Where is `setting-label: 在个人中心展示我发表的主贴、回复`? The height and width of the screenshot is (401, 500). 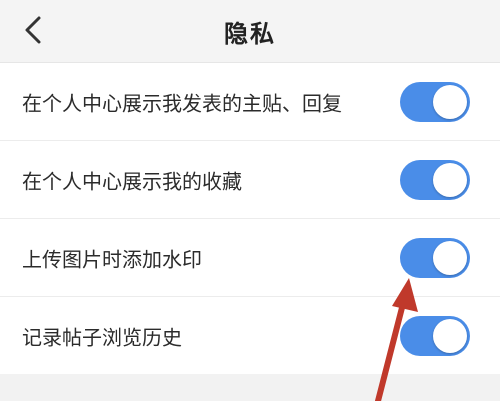 setting-label: 在个人中心展示我发表的主贴、回复 is located at coordinates (182, 103).